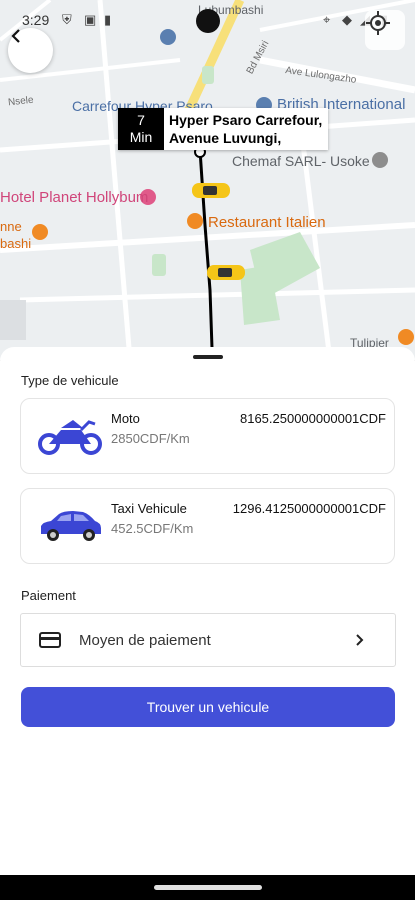 The width and height of the screenshot is (415, 900). I want to click on vehicle-type-title: Type de vehicule, so click(70, 380).